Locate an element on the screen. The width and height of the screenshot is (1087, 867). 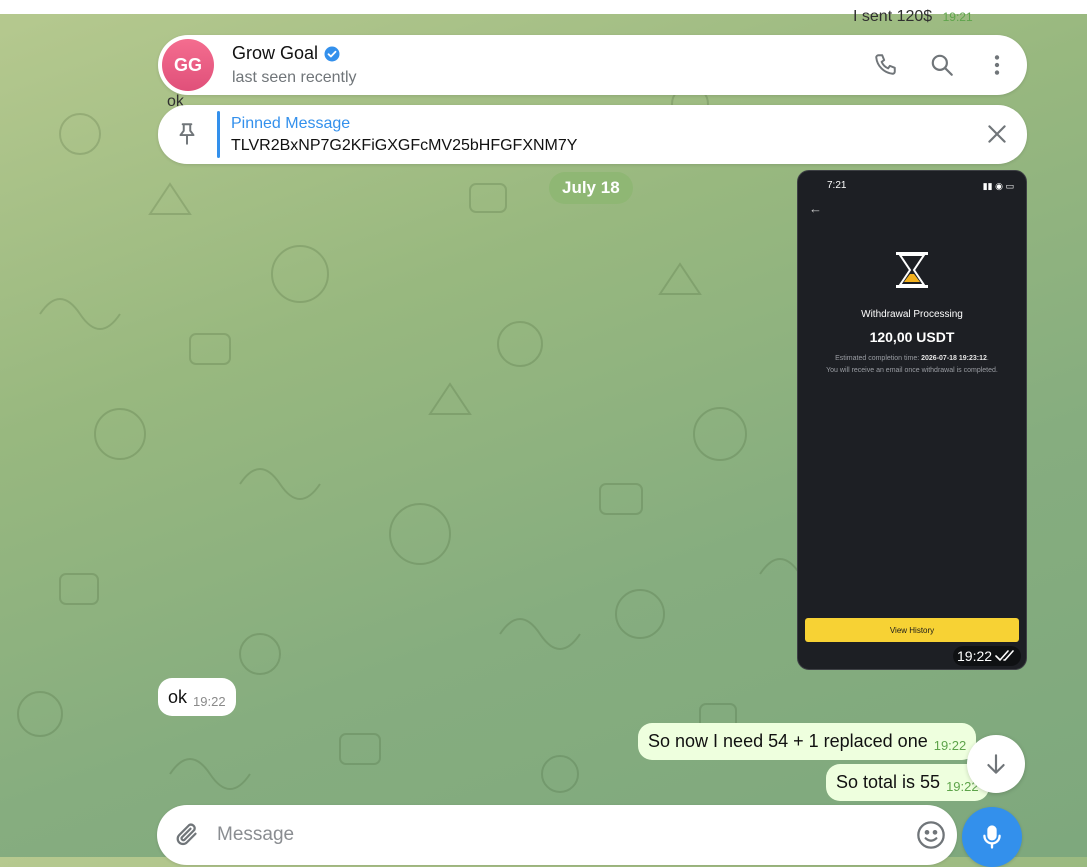
message-bubble-incoming: ok 19:22 is located at coordinates (197, 697).